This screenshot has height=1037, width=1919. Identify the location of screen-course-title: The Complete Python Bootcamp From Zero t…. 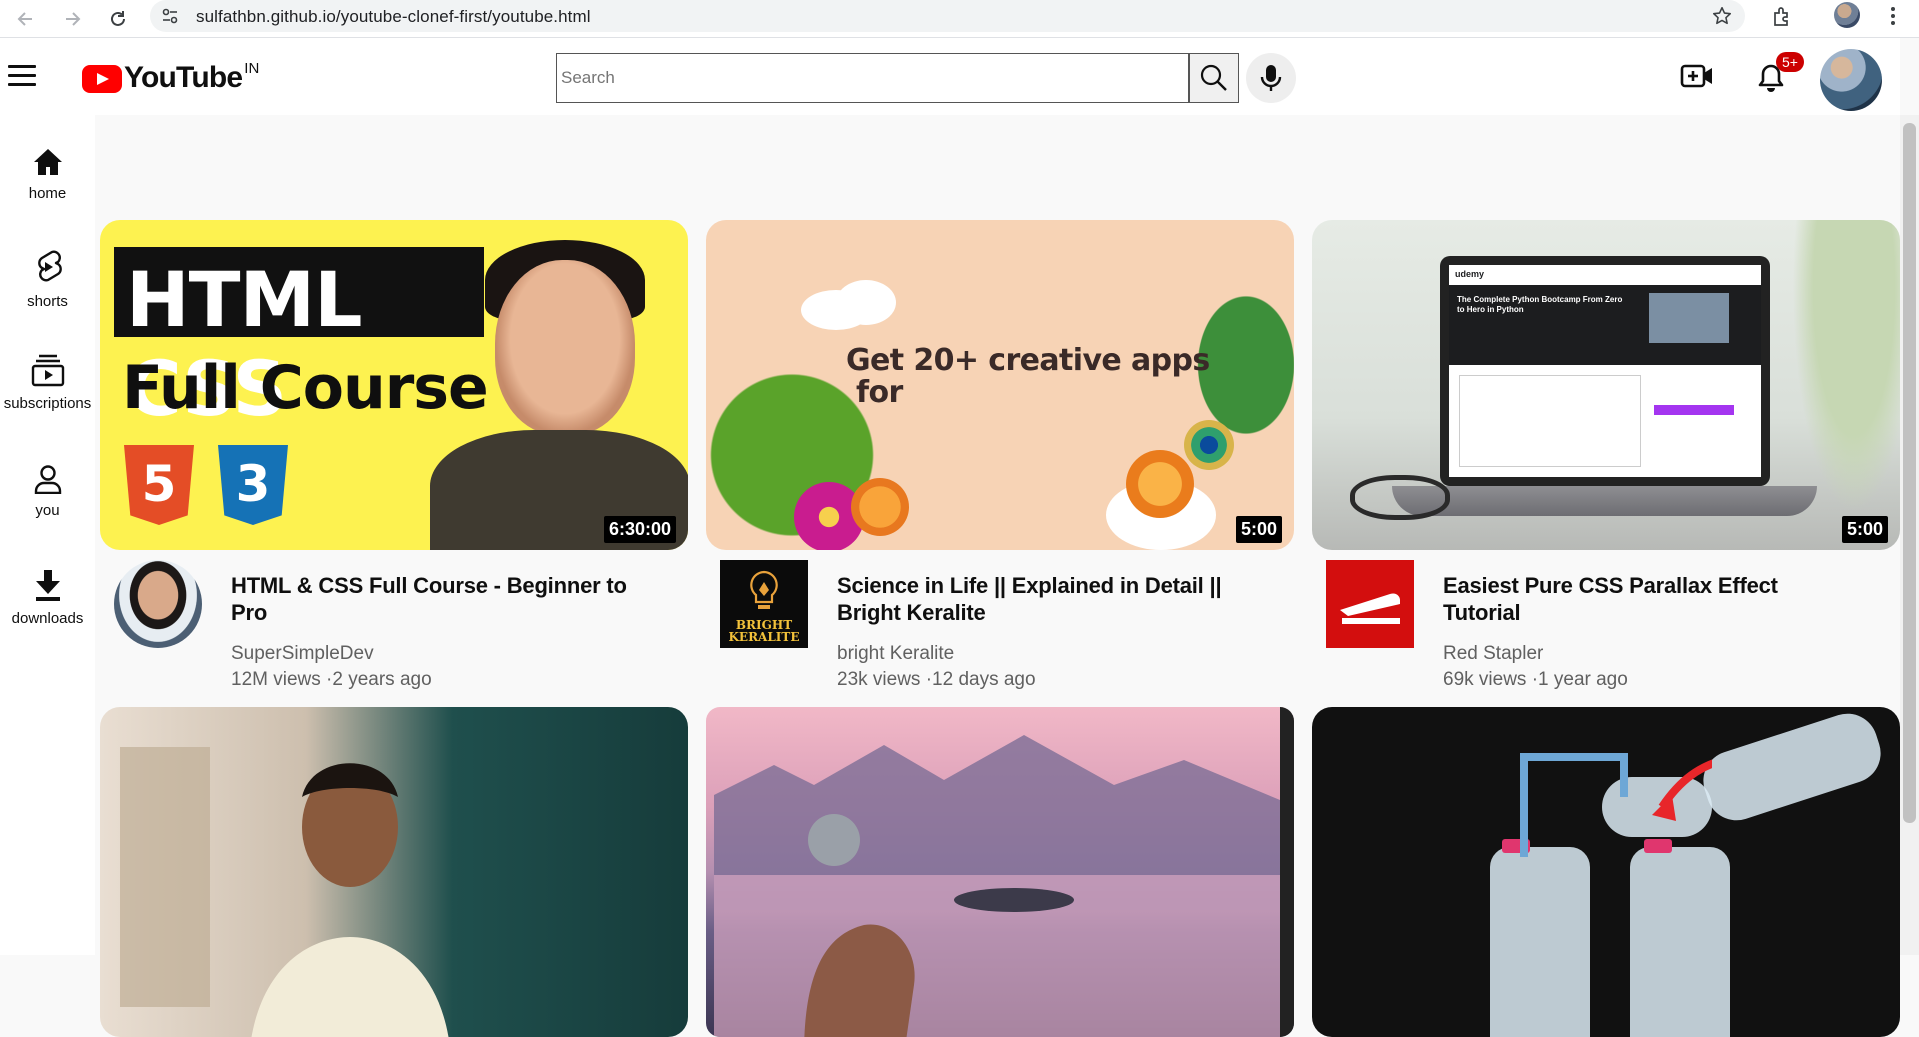
(1540, 304).